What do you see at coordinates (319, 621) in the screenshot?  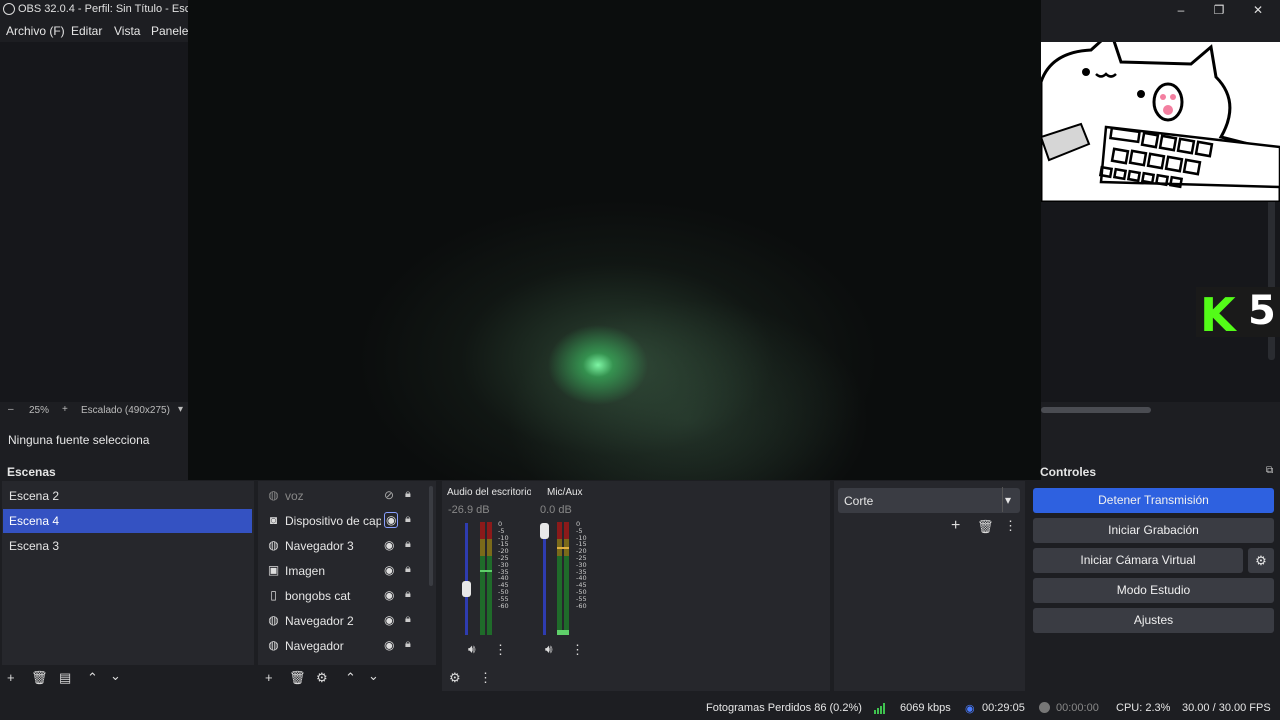 I see `source-label: Navegador 2` at bounding box center [319, 621].